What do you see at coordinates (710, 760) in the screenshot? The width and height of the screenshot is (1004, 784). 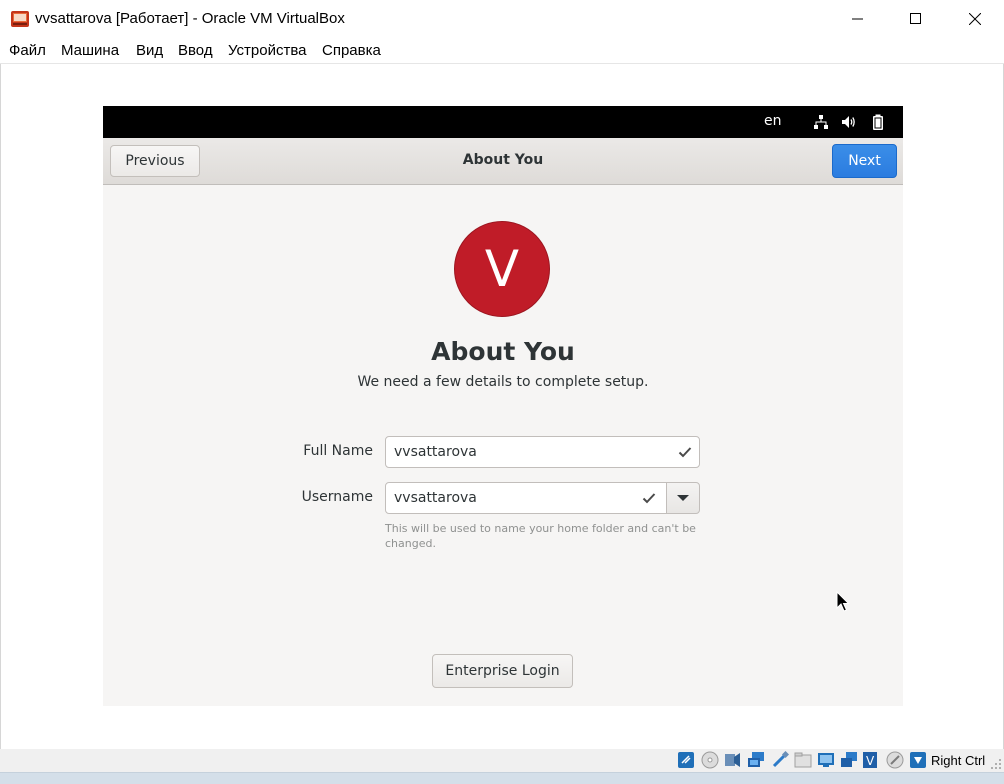 I see `optical-drive-icon` at bounding box center [710, 760].